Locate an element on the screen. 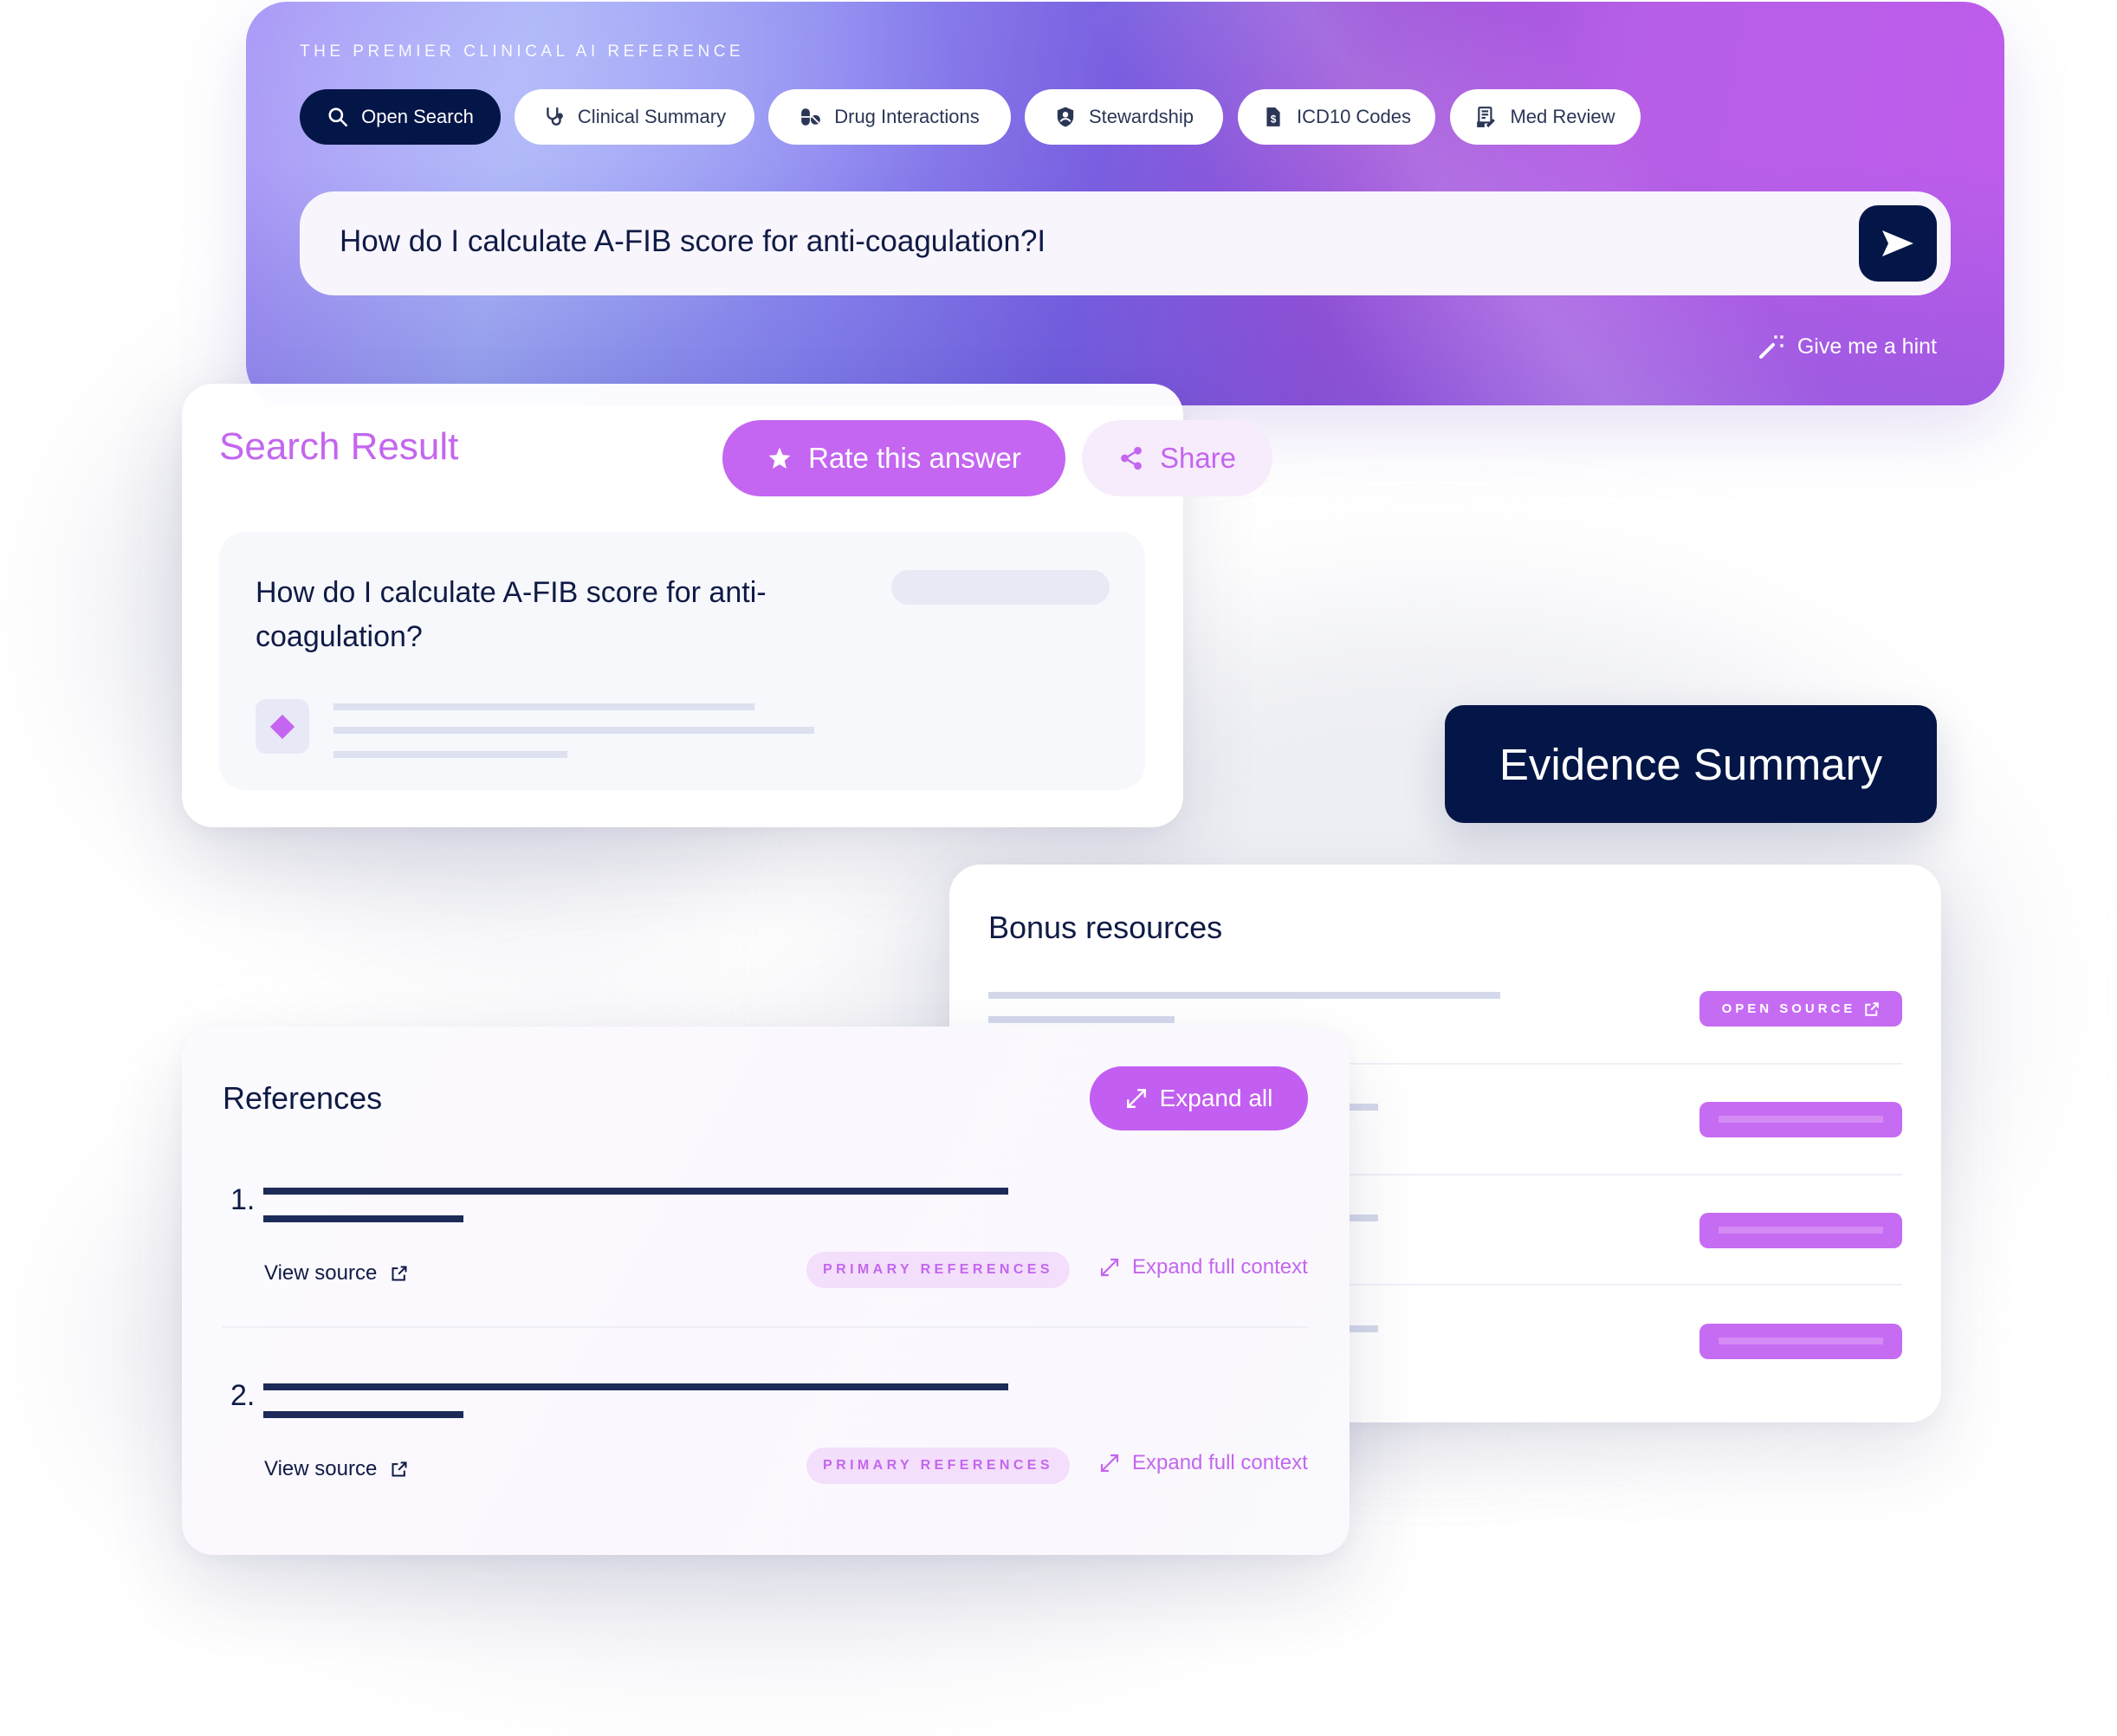  share-button: Share is located at coordinates (1177, 458).